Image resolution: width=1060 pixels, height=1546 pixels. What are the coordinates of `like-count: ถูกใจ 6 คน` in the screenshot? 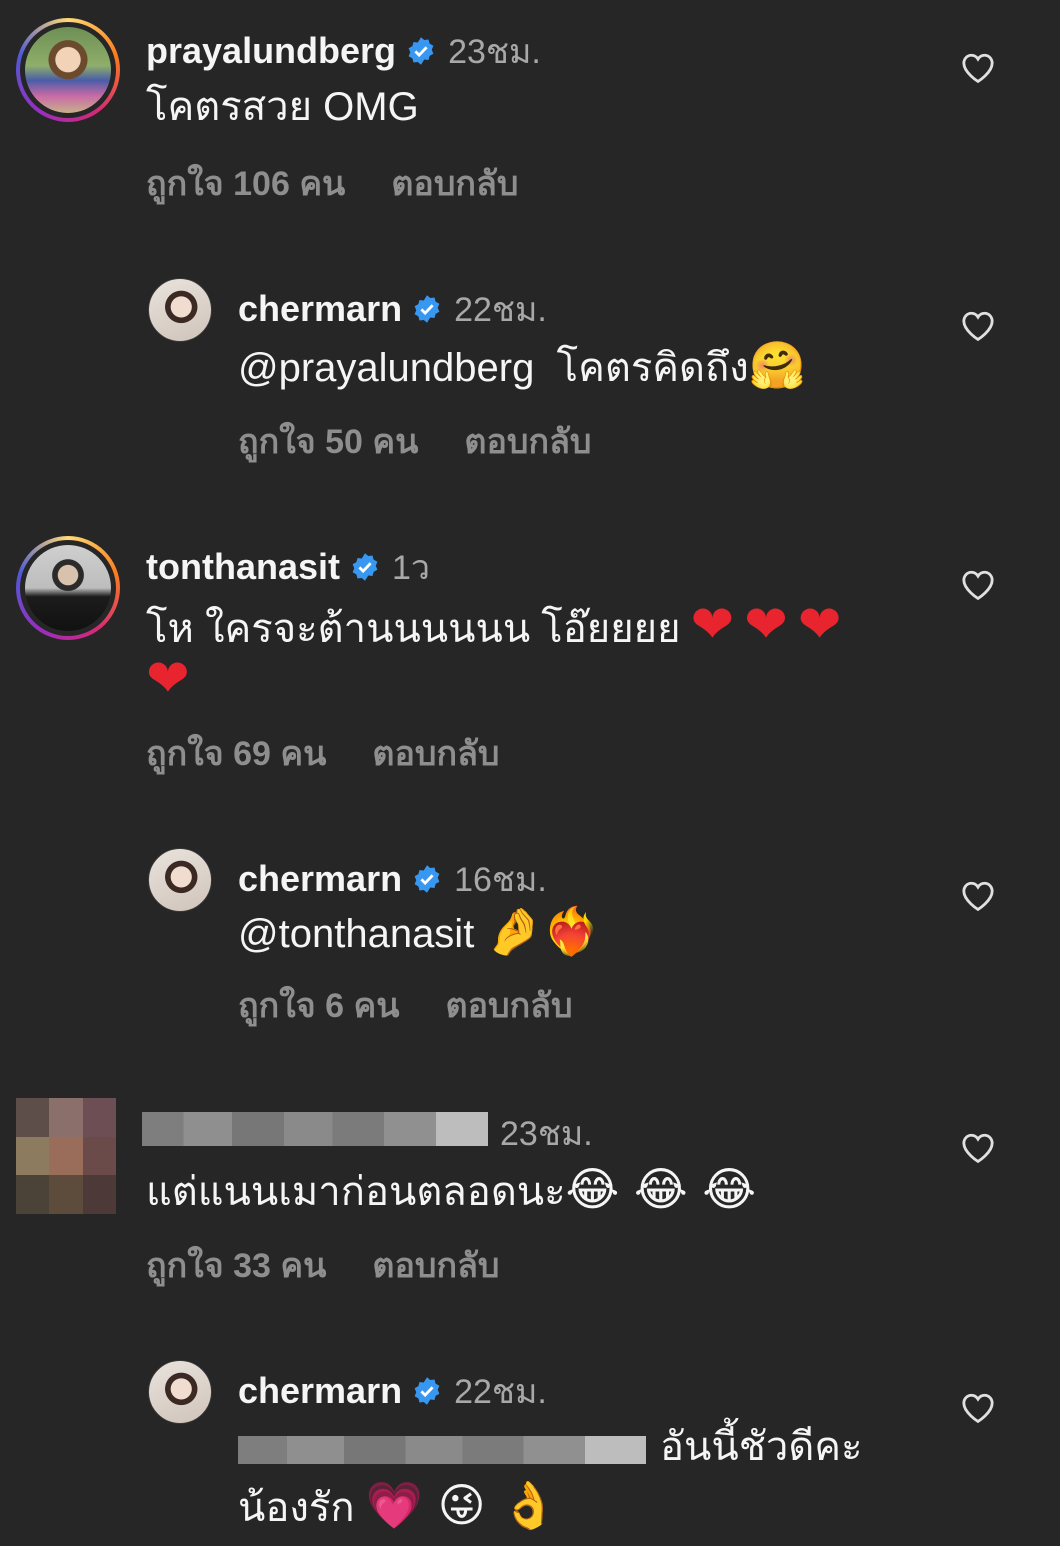 It's located at (318, 1006).